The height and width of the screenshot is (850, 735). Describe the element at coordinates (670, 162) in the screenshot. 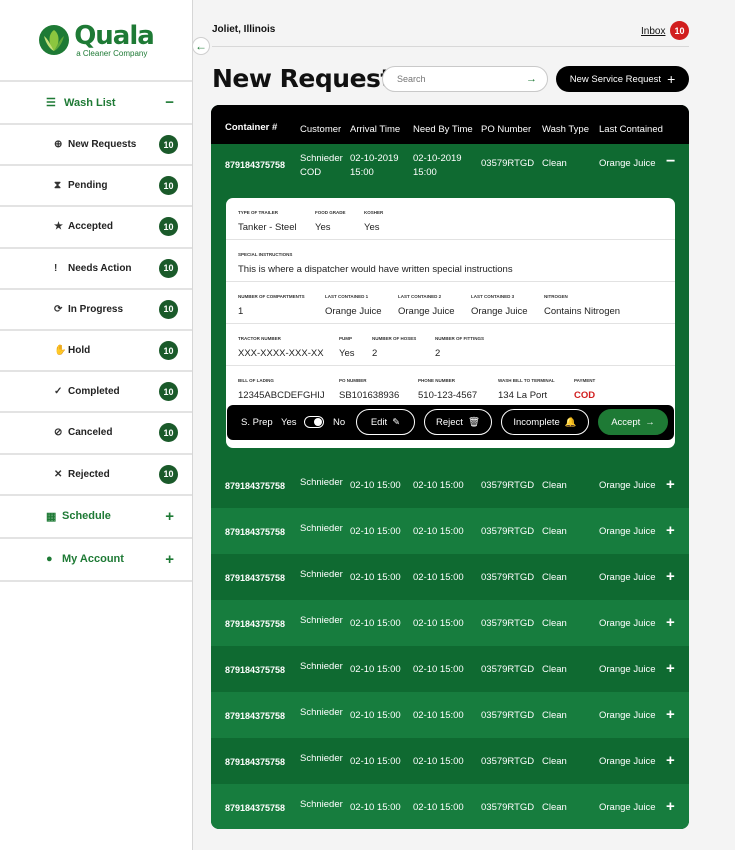

I see `collapse-row-minus-icon: −` at that location.